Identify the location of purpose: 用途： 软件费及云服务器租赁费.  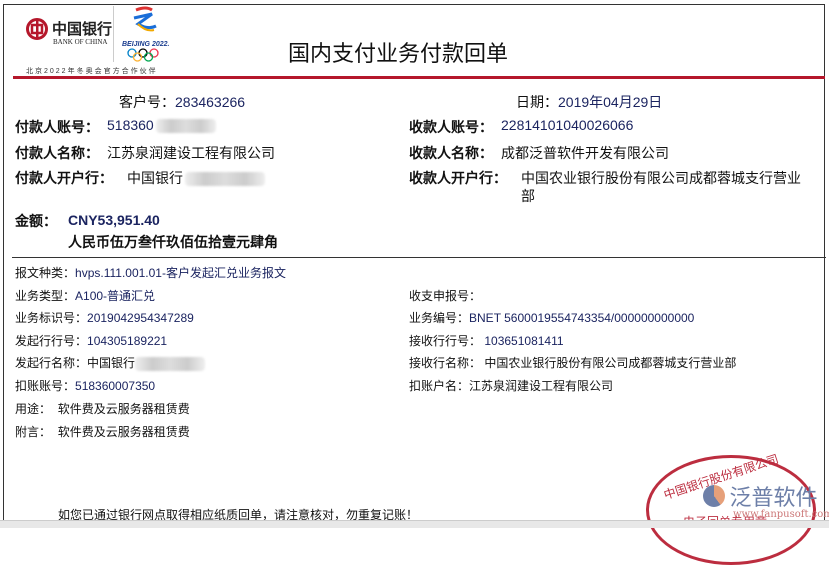
(102, 409).